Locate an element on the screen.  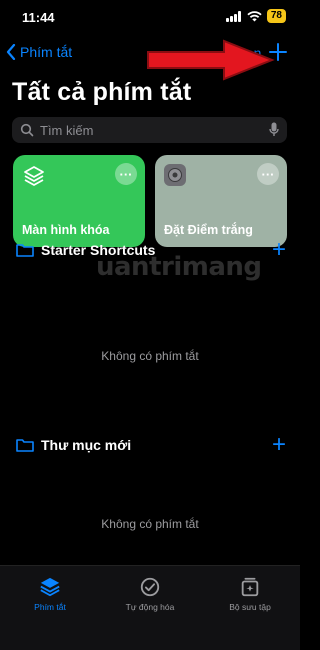
search-placeholder: Tìm kiếm is located at coordinates (67, 130).